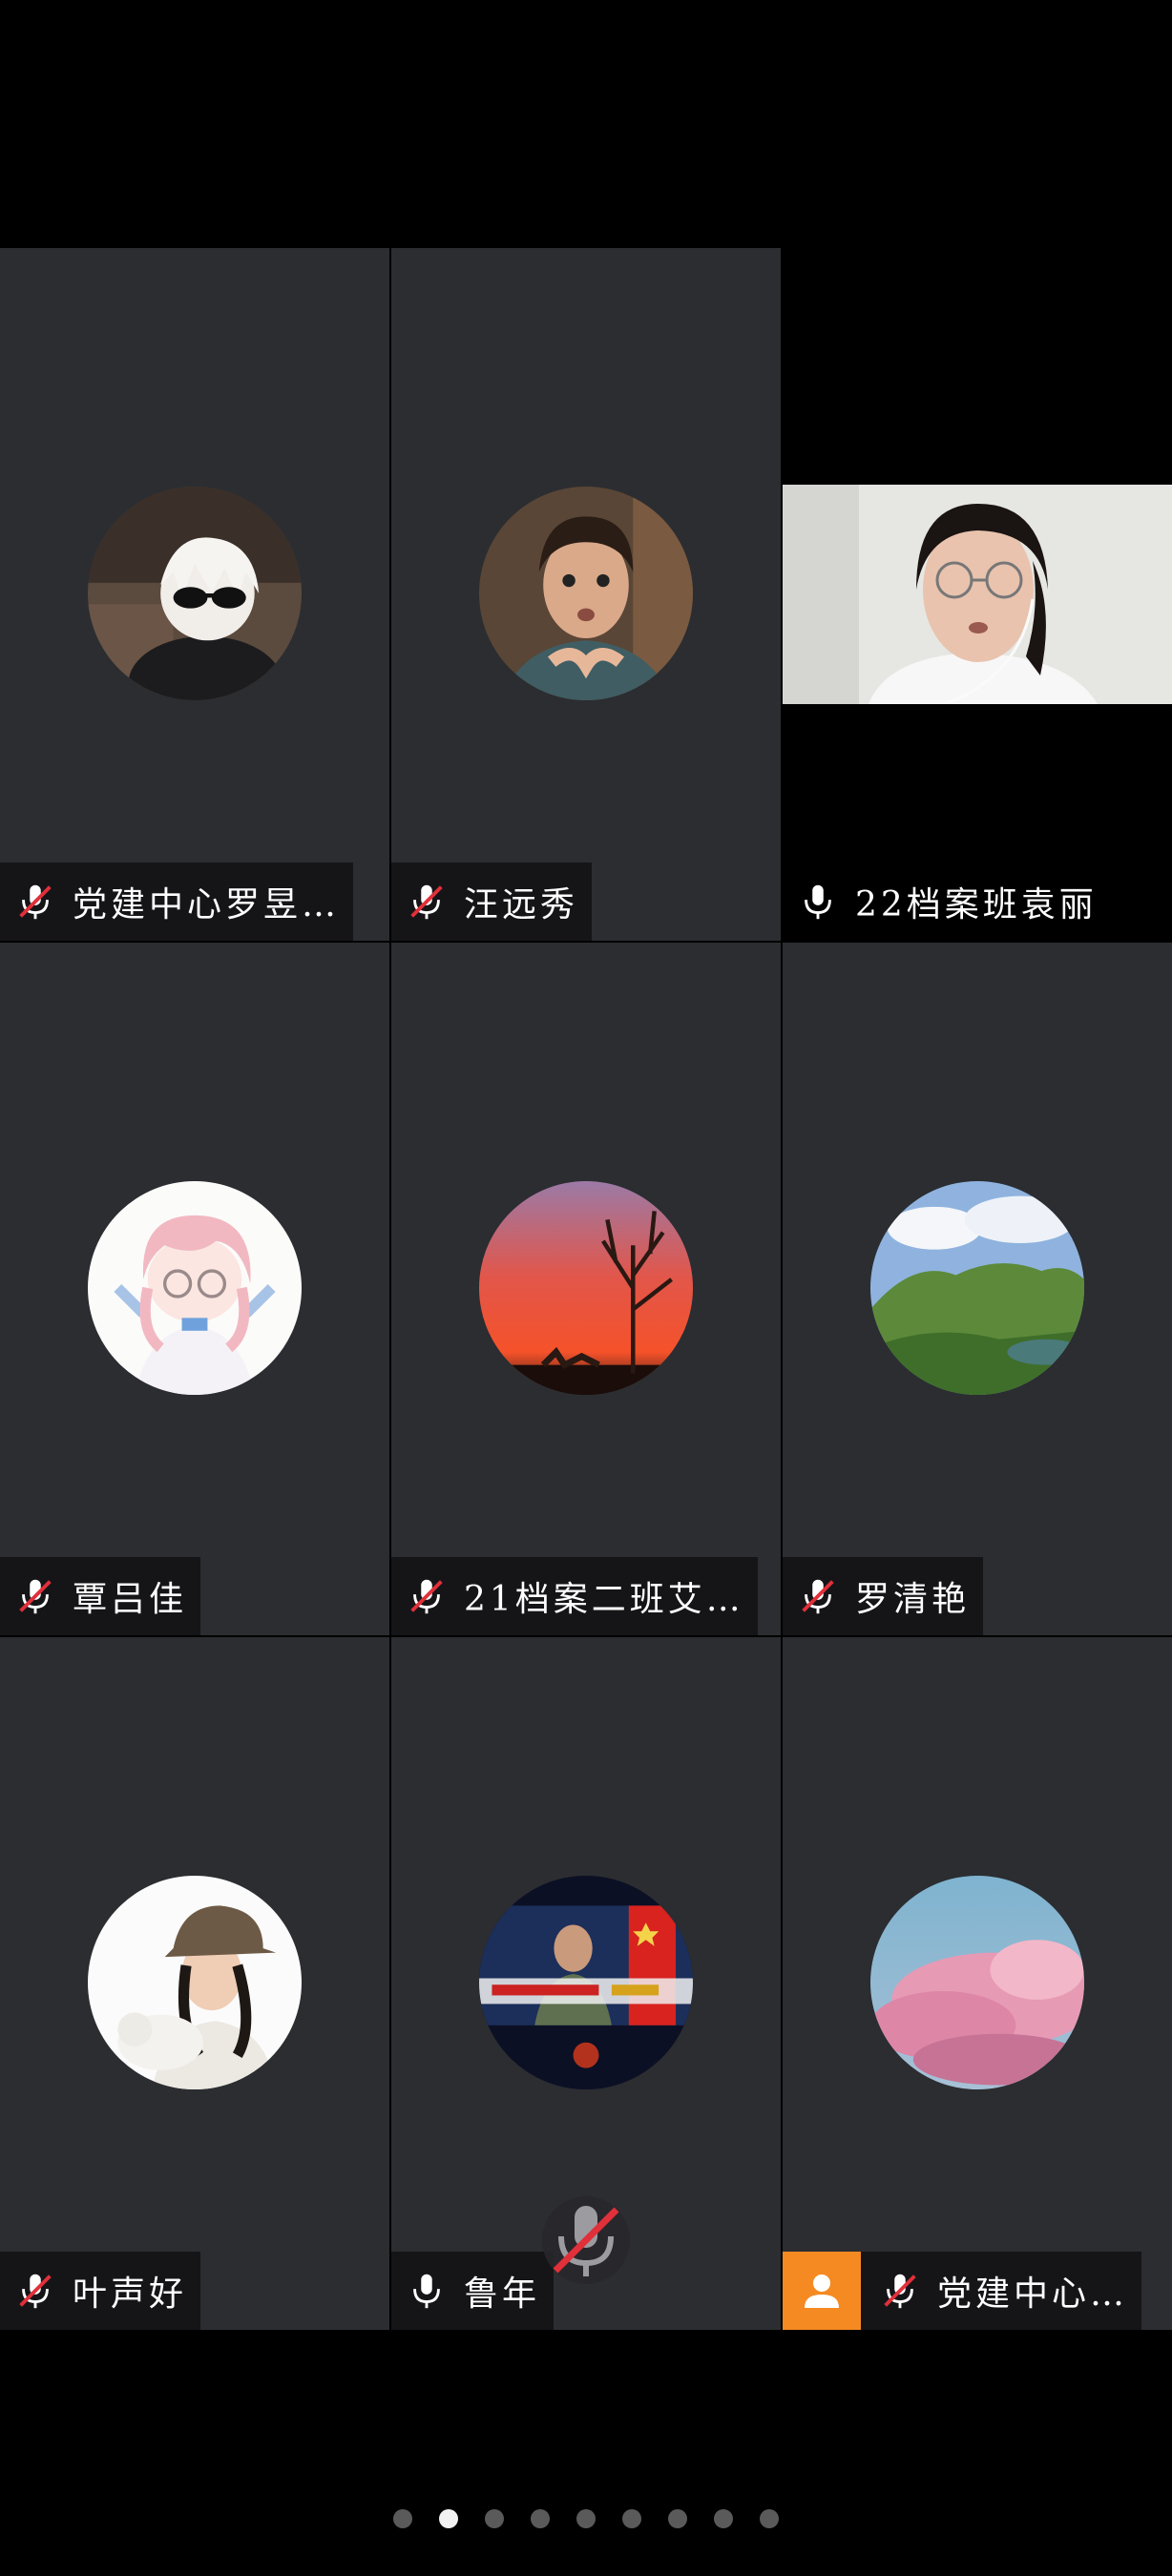 This screenshot has height=2576, width=1172. Describe the element at coordinates (448, 2518) in the screenshot. I see `page-dot-active` at that location.